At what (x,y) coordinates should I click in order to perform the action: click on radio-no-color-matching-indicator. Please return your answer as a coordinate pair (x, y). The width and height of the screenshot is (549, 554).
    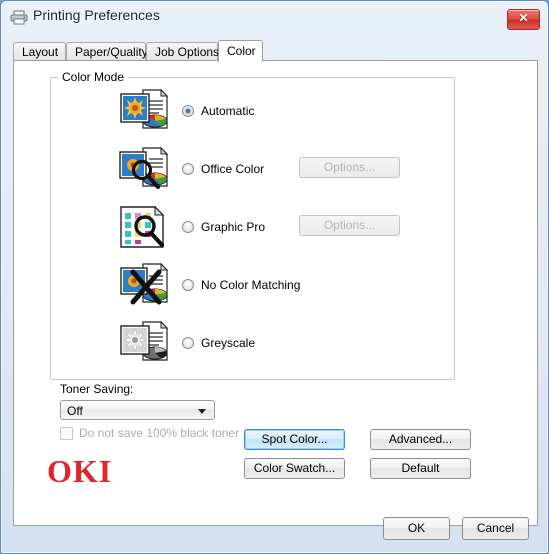
    Looking at the image, I should click on (188, 285).